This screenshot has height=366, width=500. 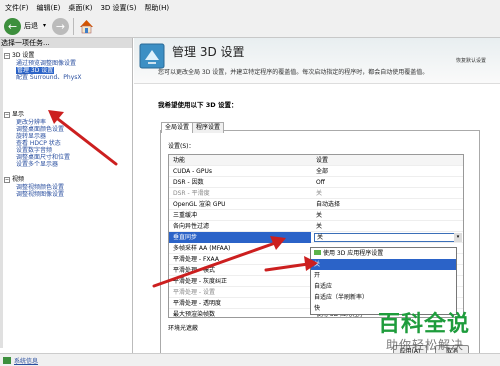 What do you see at coordinates (383, 264) in the screenshot?
I see `option-off: 关` at bounding box center [383, 264].